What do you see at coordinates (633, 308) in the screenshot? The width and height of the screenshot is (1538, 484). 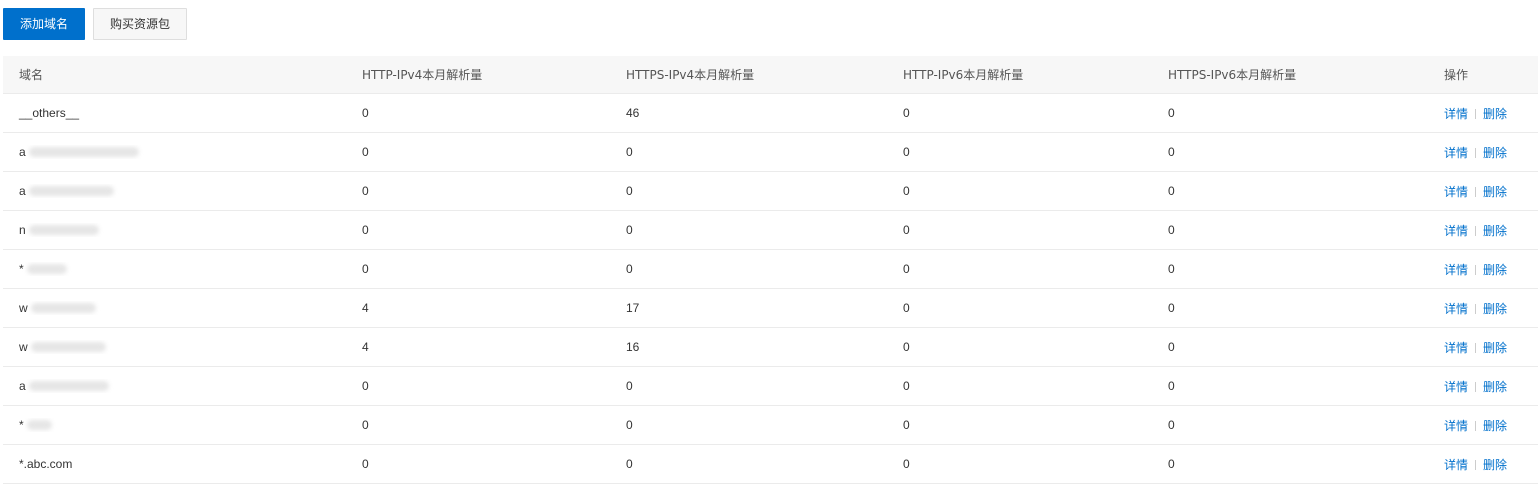 I see `https-ipv4-count: 17` at bounding box center [633, 308].